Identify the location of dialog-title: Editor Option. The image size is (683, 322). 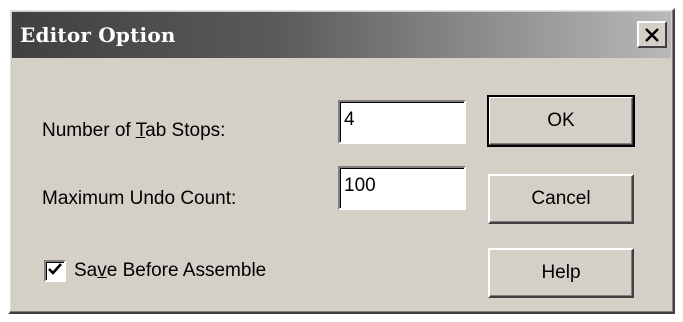
(98, 35).